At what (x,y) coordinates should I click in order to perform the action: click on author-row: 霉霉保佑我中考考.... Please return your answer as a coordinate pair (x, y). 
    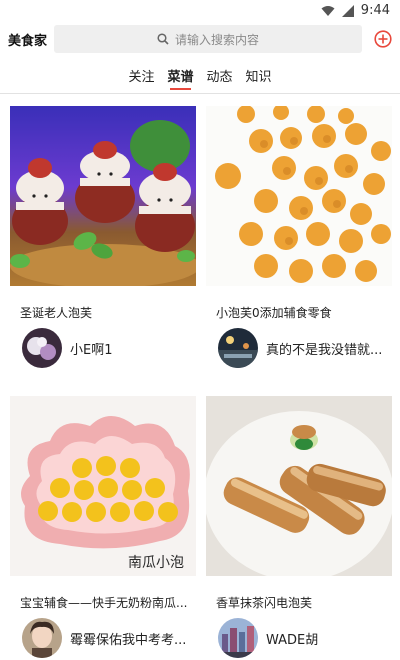
    Looking at the image, I should click on (104, 638).